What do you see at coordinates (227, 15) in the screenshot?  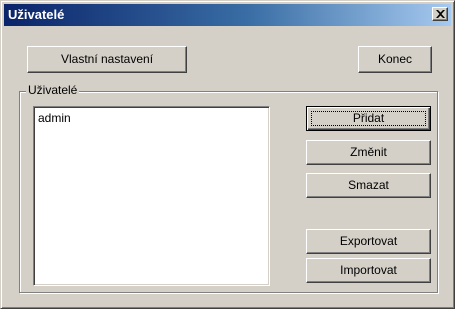 I see `title-bar: Uživatelé` at bounding box center [227, 15].